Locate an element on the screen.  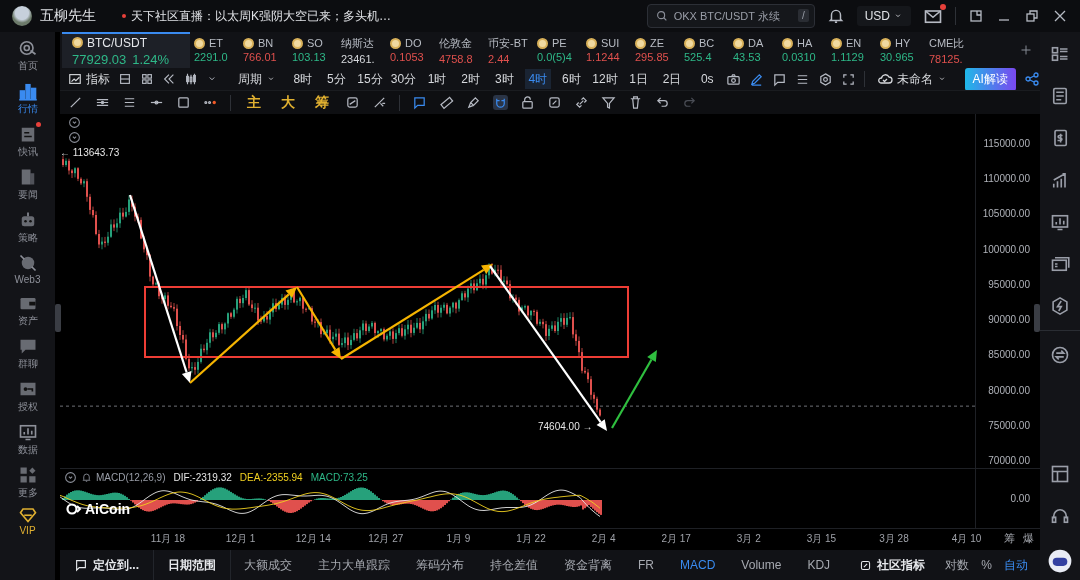
interval-tab: 1日 is located at coordinates (638, 79).